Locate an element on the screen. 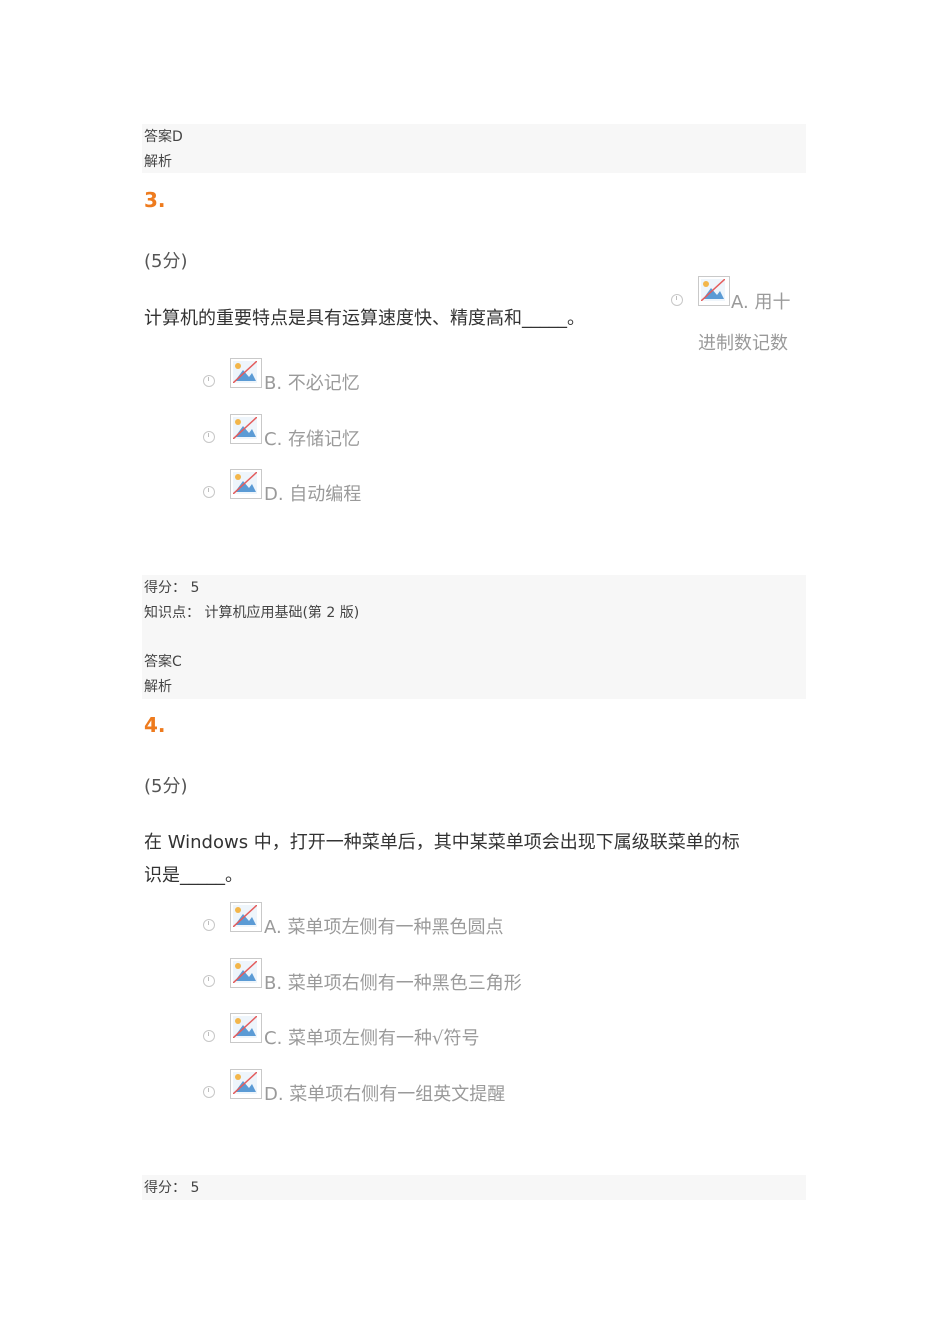 The image size is (950, 1344). q4-option-b: B. 菜单项右侧有一种黑色三角形 is located at coordinates (368, 976).